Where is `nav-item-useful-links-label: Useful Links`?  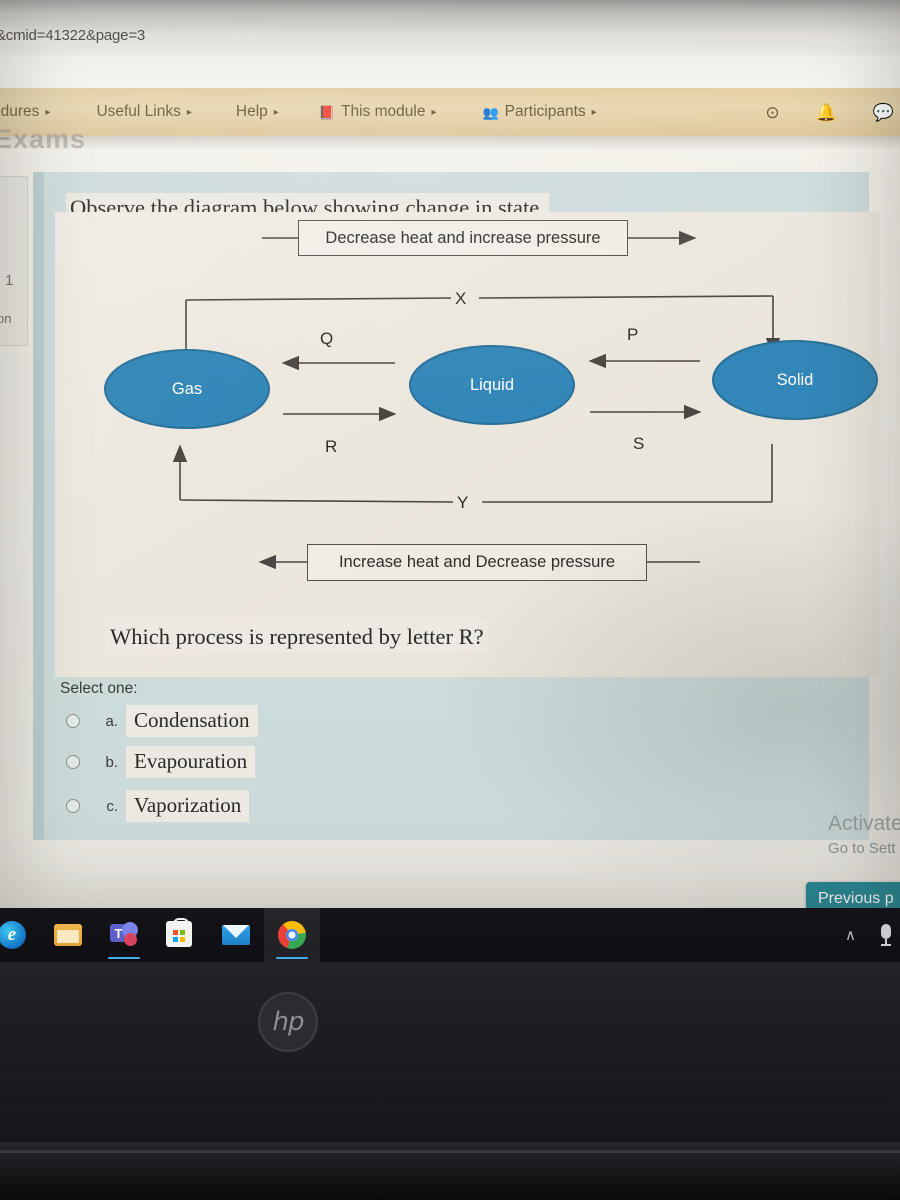 nav-item-useful-links-label: Useful Links is located at coordinates (138, 111).